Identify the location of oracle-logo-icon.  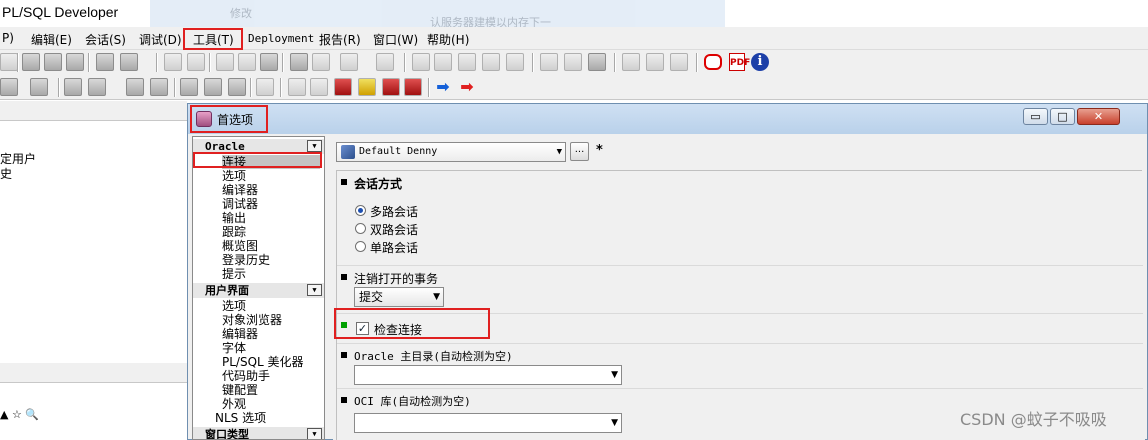
(713, 62).